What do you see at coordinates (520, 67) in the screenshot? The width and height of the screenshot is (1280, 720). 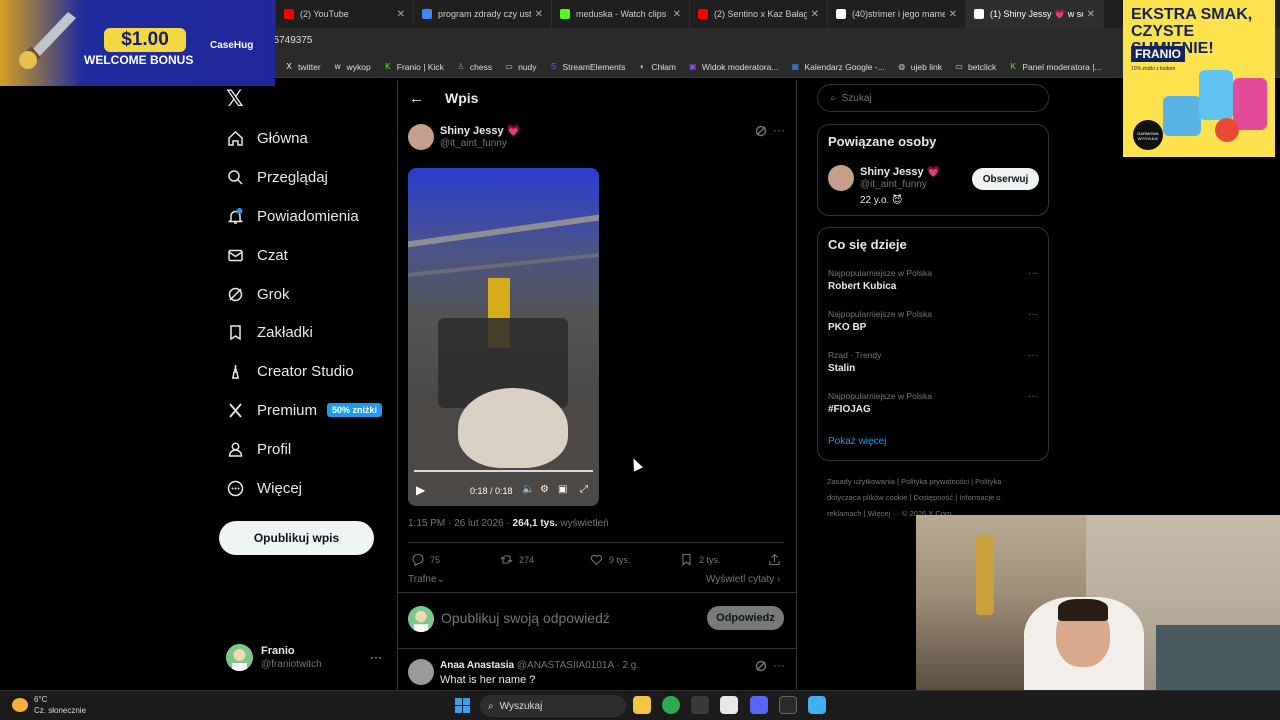 I see `bookmark-item: ▭ nudy` at bounding box center [520, 67].